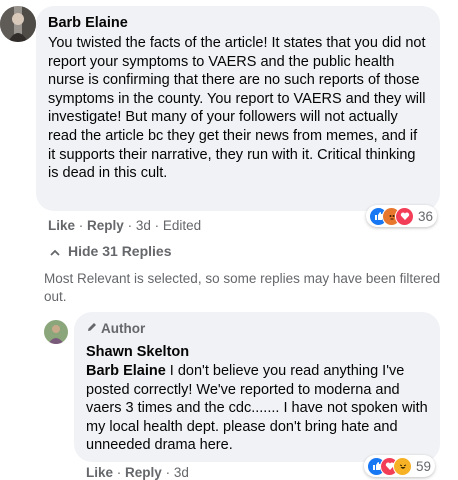 This screenshot has width=458, height=480. I want to click on comment-timestamp: 3d, so click(143, 225).